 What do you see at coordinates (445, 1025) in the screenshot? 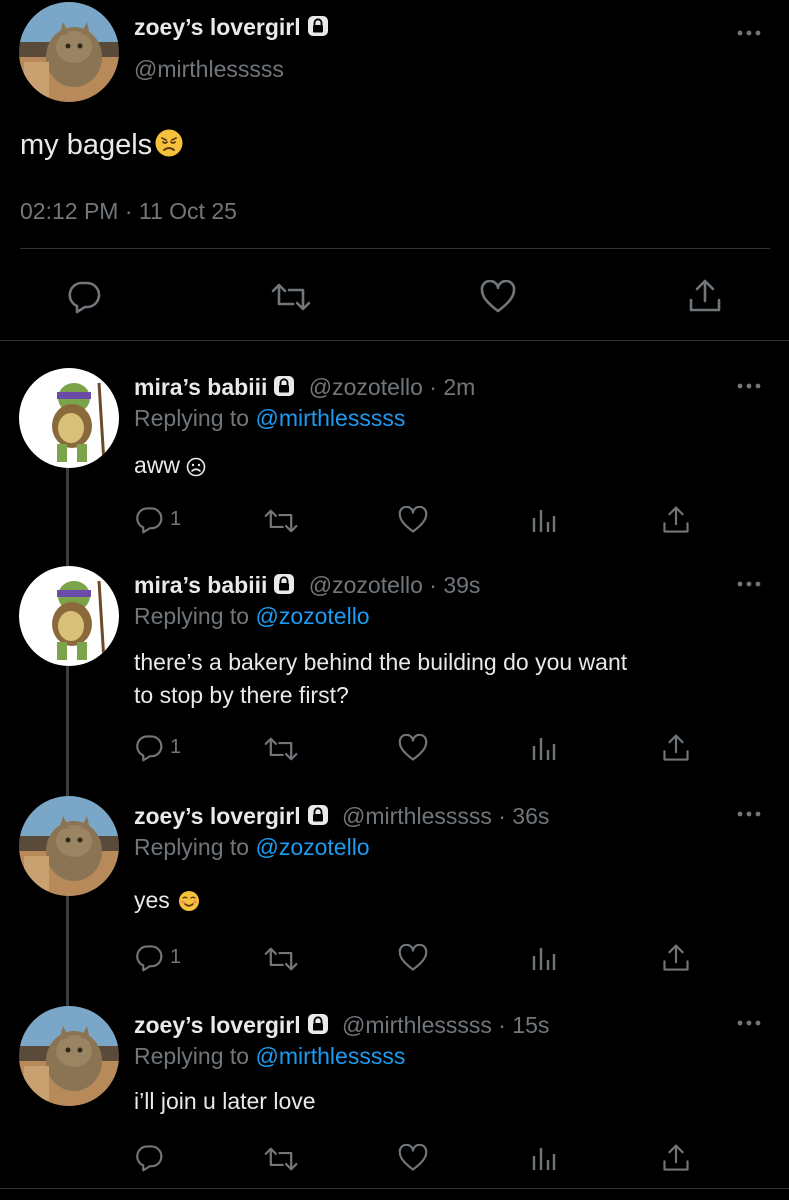
I see `handle-and-time: @mirthlesssss · 15s` at bounding box center [445, 1025].